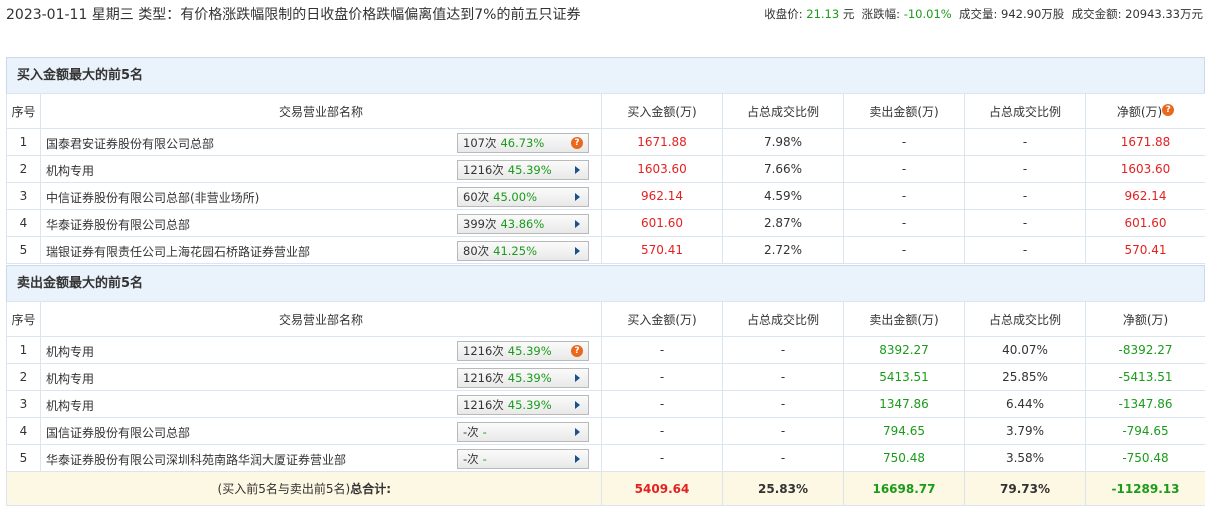  Describe the element at coordinates (321, 196) in the screenshot. I see `branch-cell: 中信证券股份有限公司总部(非营业场所) 60次 45.00%` at that location.